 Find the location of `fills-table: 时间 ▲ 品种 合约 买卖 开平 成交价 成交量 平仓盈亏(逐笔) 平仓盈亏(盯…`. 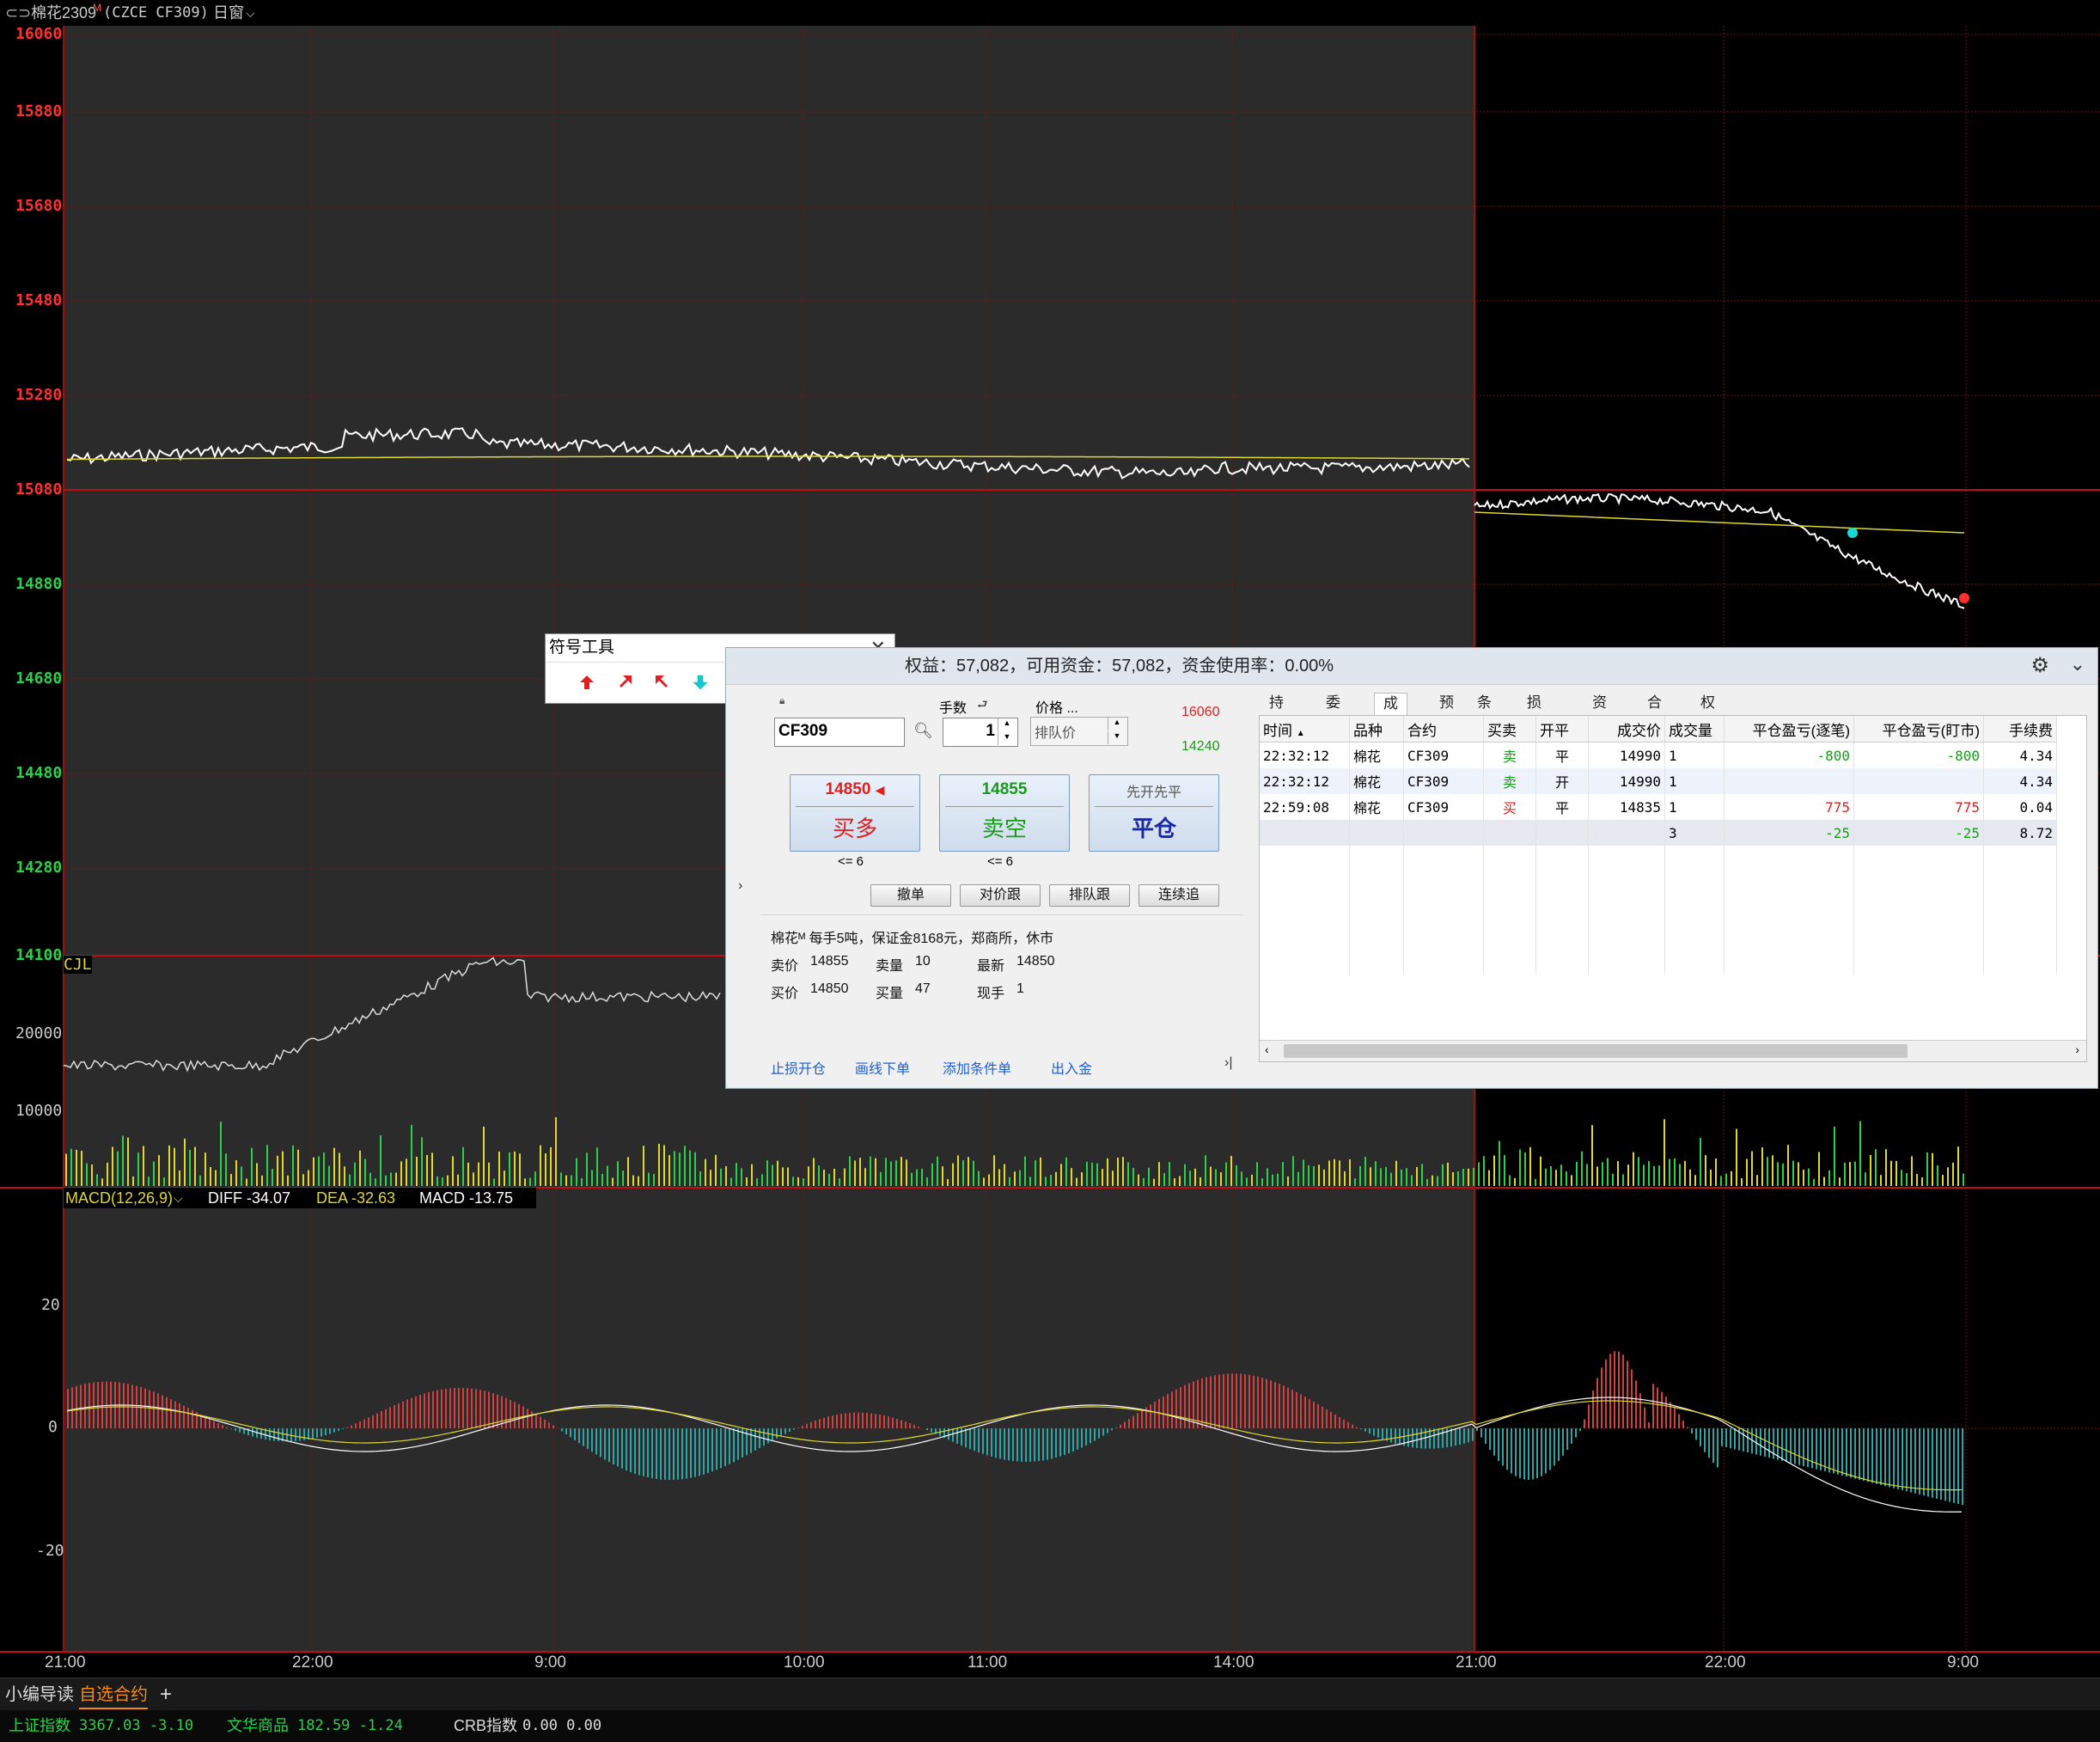

fills-table: 时间 ▲ 品种 合约 买卖 开平 成交价 成交量 平仓盈亏(逐笔) 平仓盈亏(盯… is located at coordinates (1673, 888).